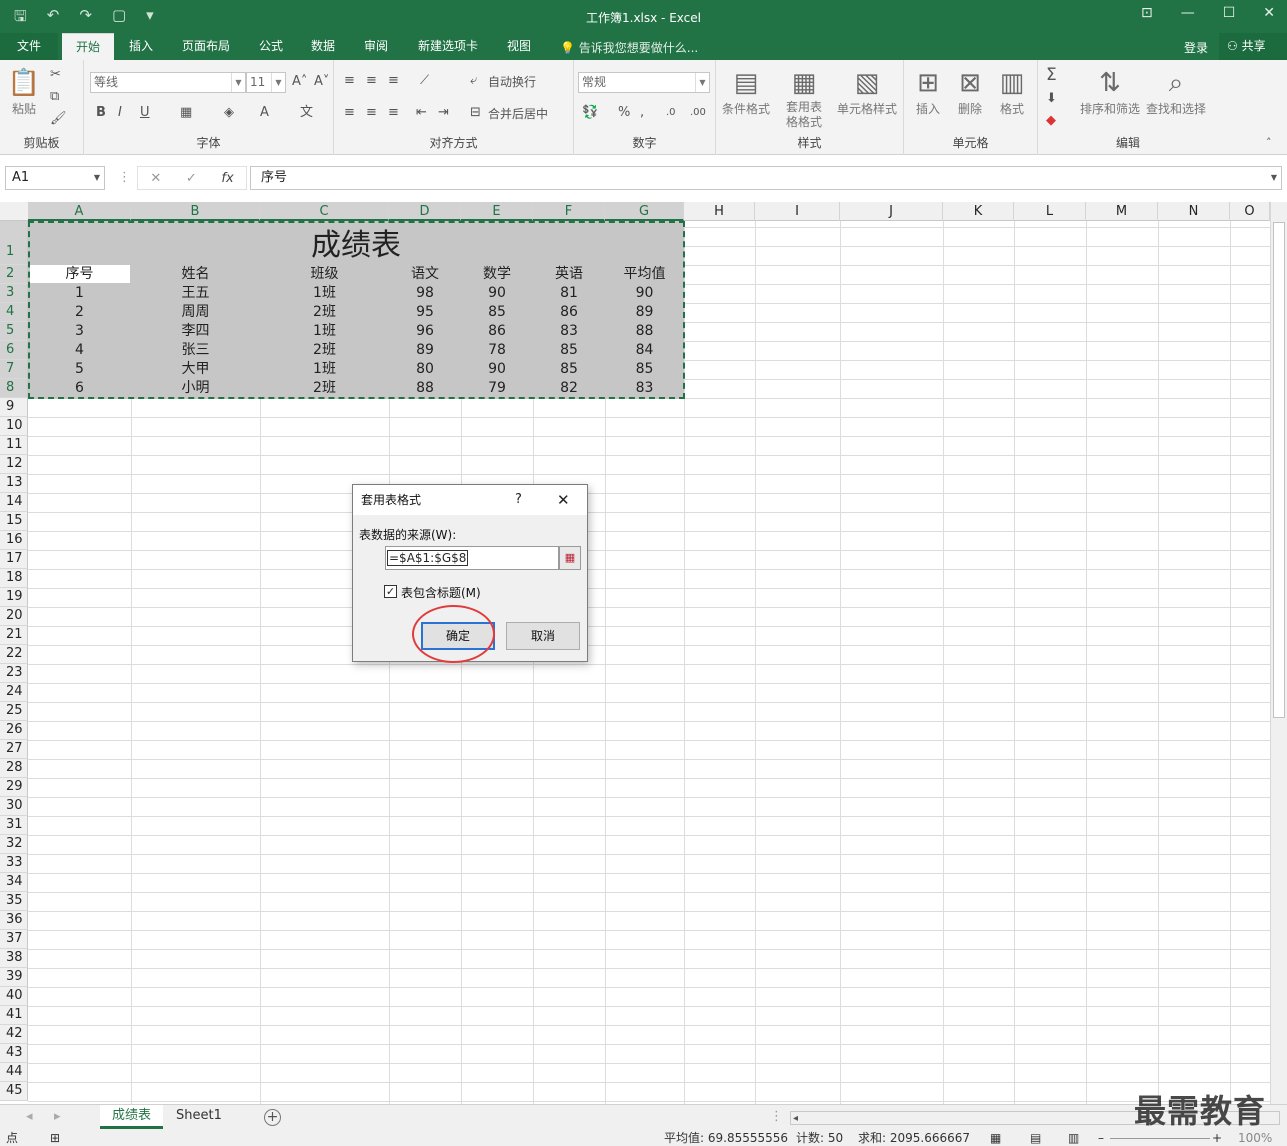 The image size is (1287, 1146). What do you see at coordinates (1110, 91) in the screenshot?
I see `sort-filter-button: ⇅ 排序和筛选` at bounding box center [1110, 91].